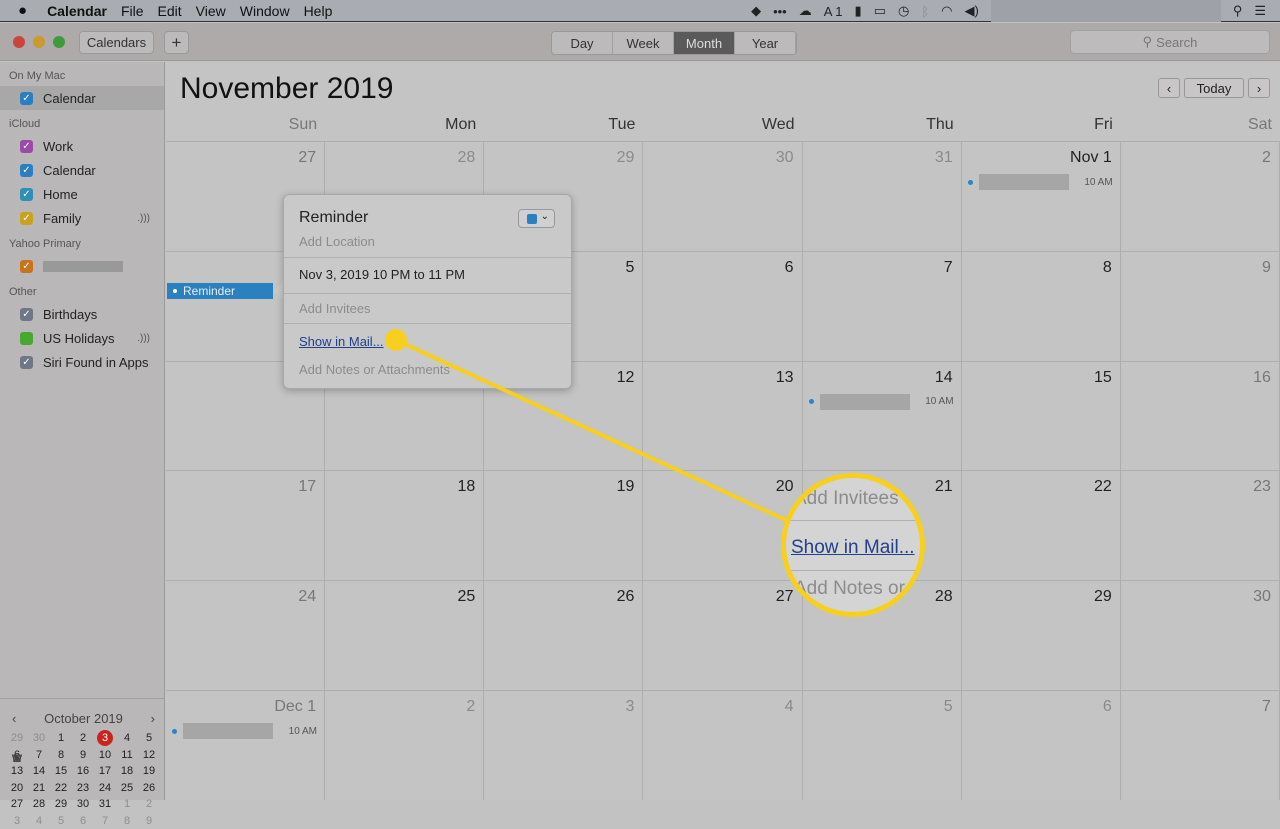 Image resolution: width=1280 pixels, height=829 pixels. I want to click on mini-day: 11, so click(127, 755).